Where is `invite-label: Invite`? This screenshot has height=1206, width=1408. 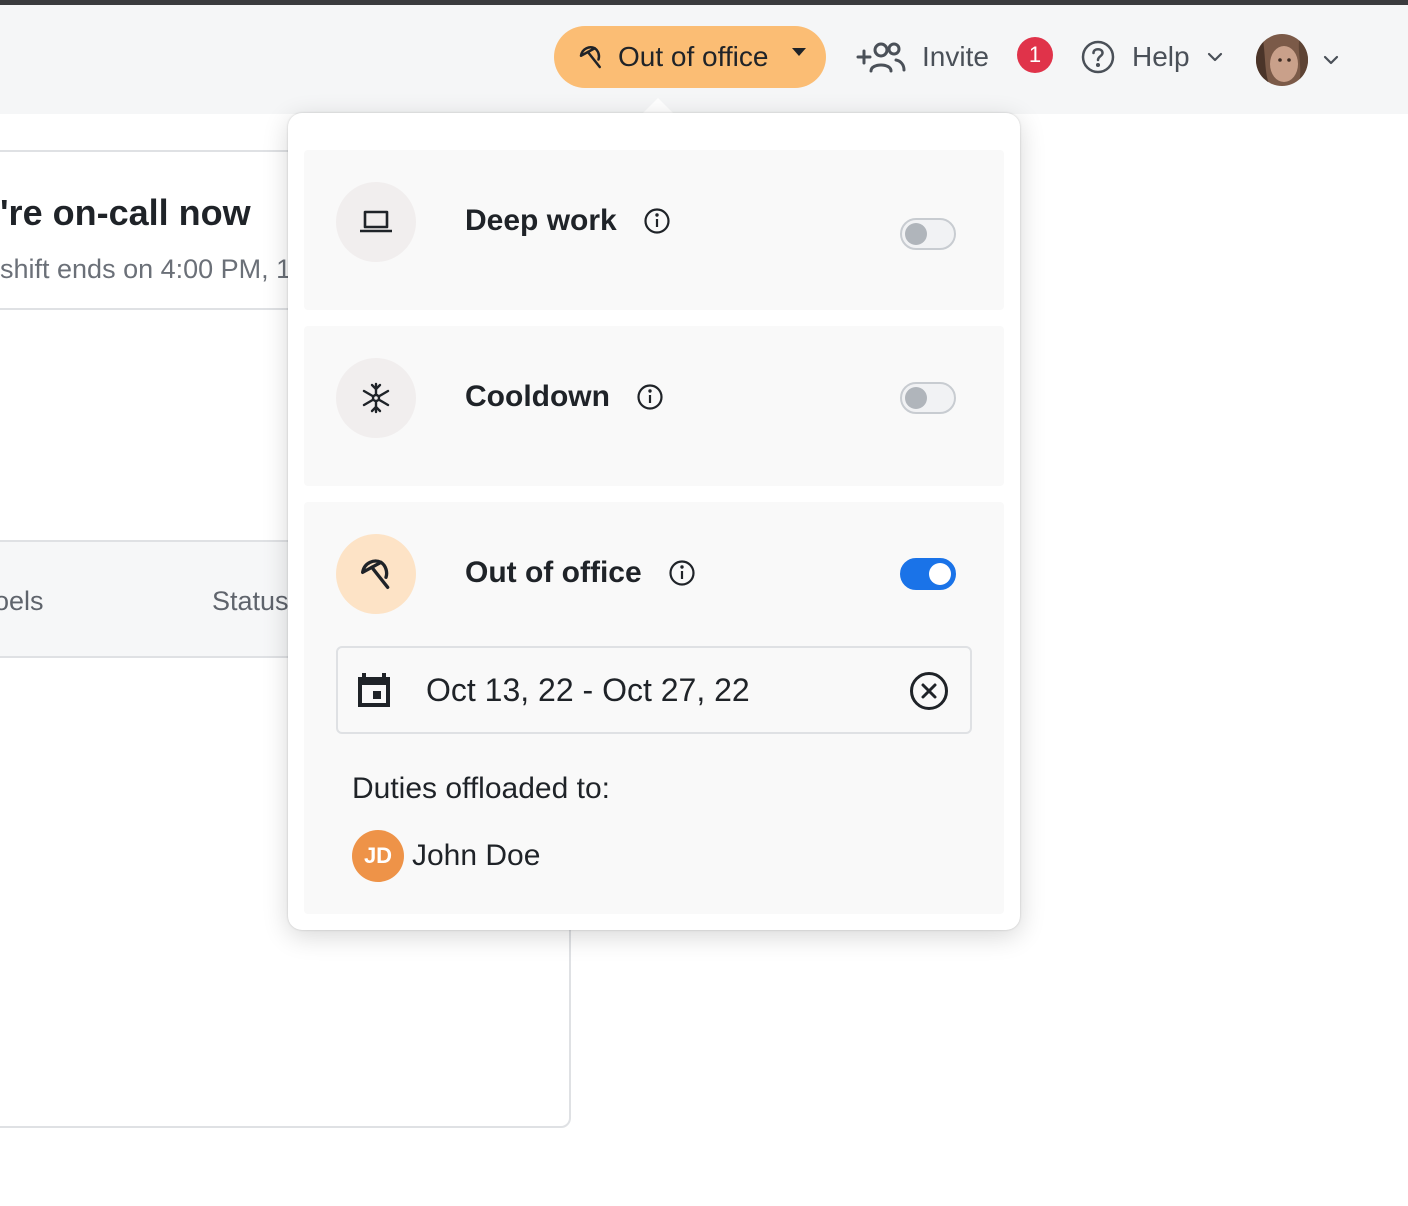
invite-label: Invite is located at coordinates (955, 56).